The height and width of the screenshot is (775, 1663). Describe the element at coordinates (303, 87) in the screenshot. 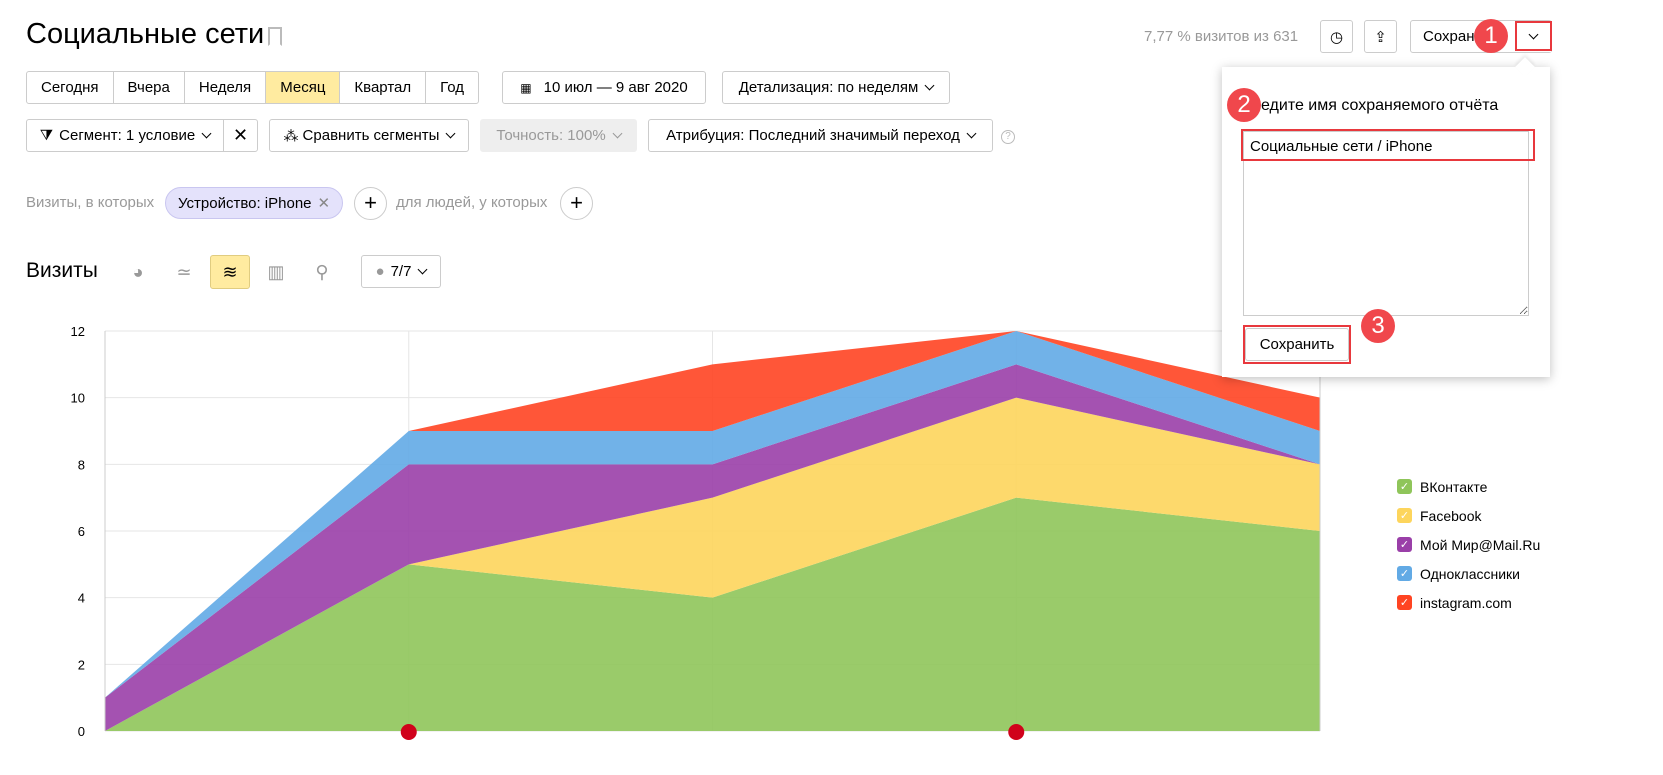

I see `period-month: Месяц` at that location.